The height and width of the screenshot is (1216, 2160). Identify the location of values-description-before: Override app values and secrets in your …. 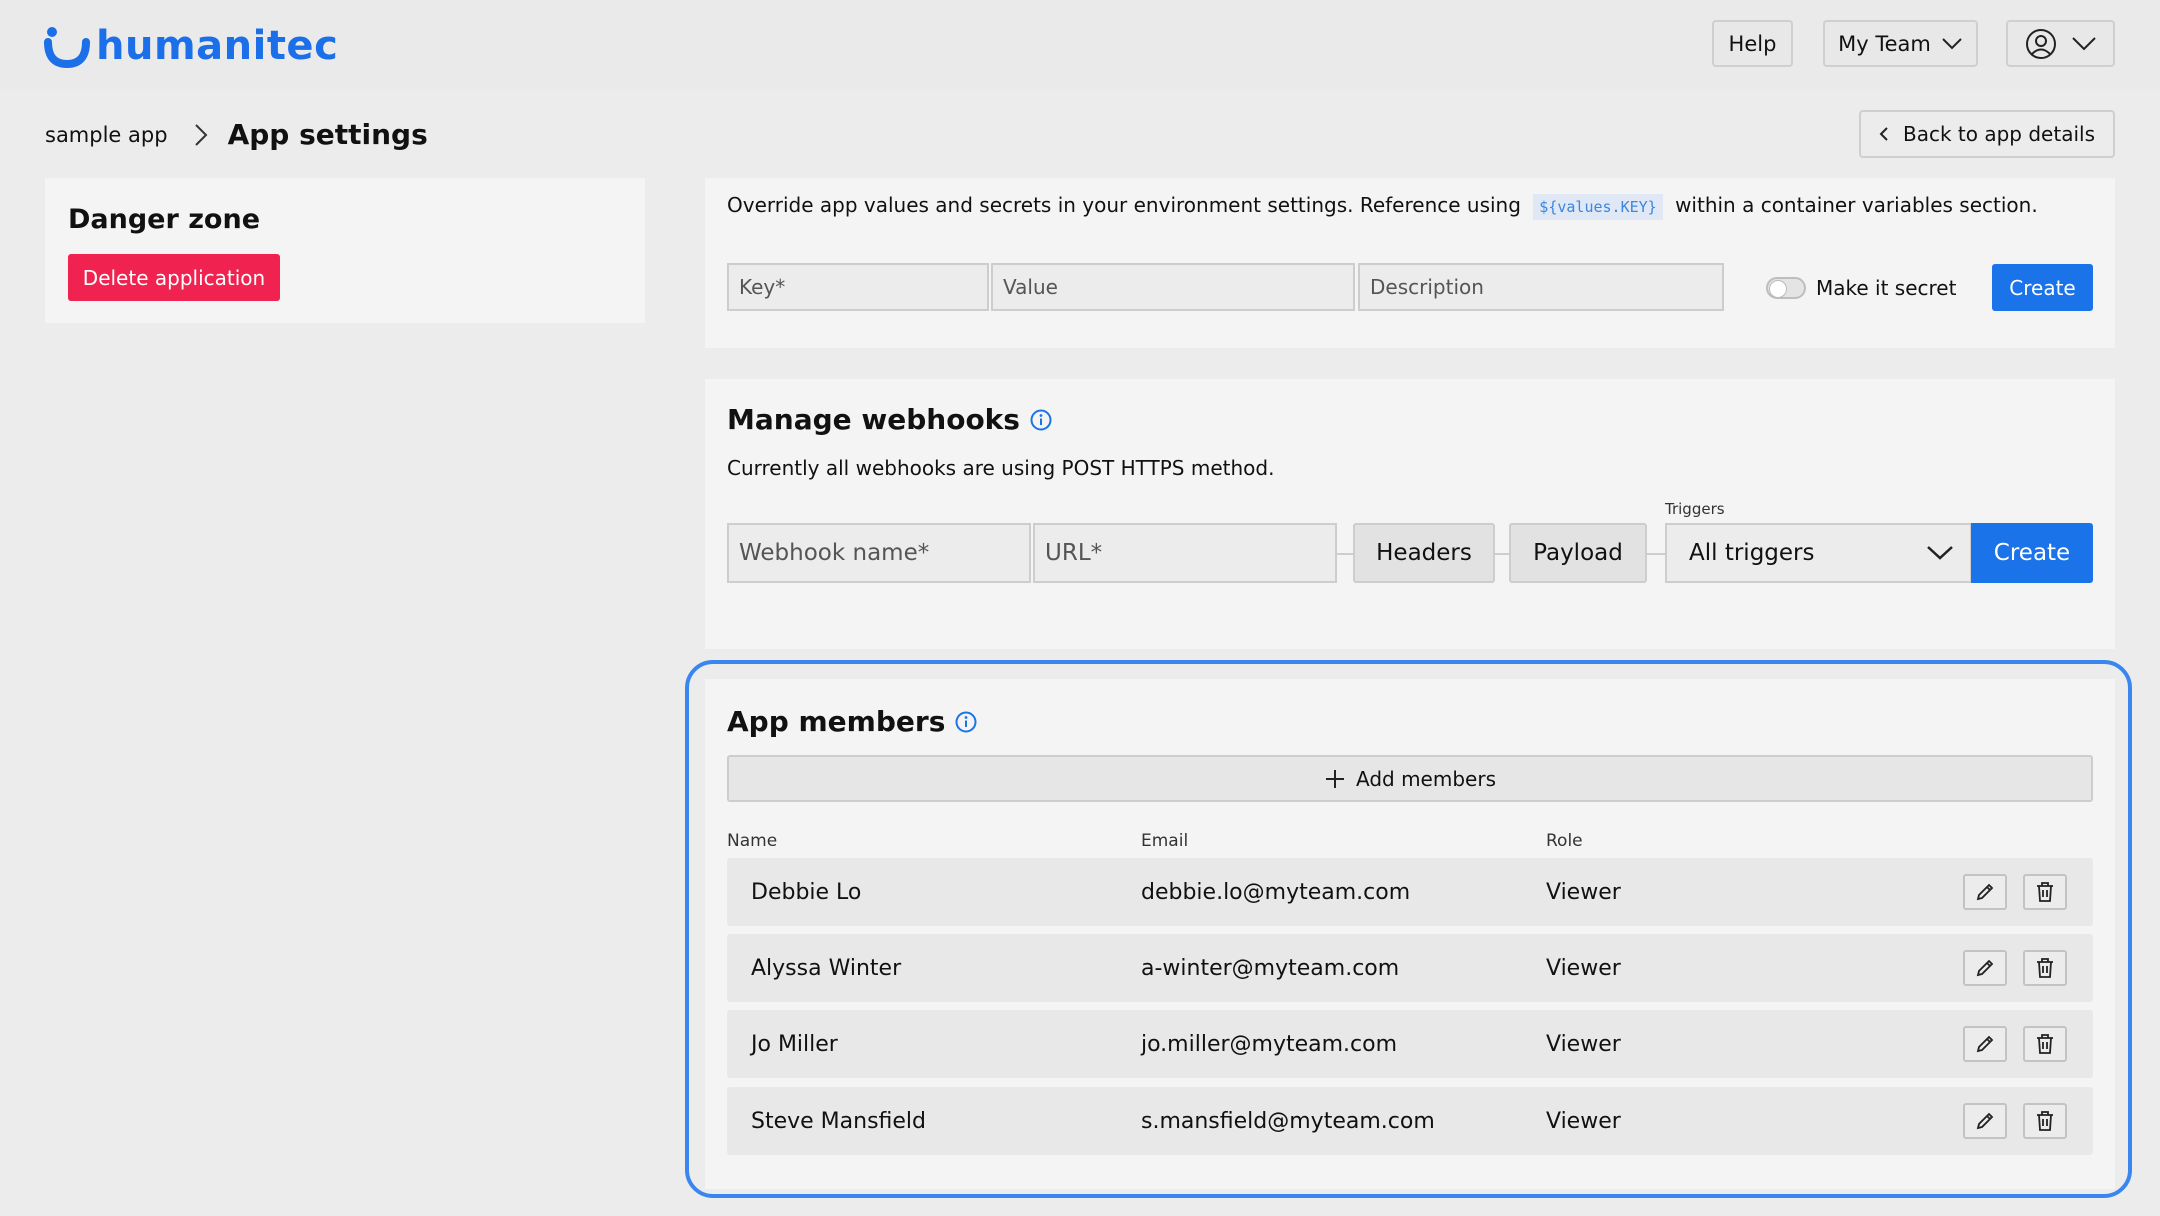
(1124, 205).